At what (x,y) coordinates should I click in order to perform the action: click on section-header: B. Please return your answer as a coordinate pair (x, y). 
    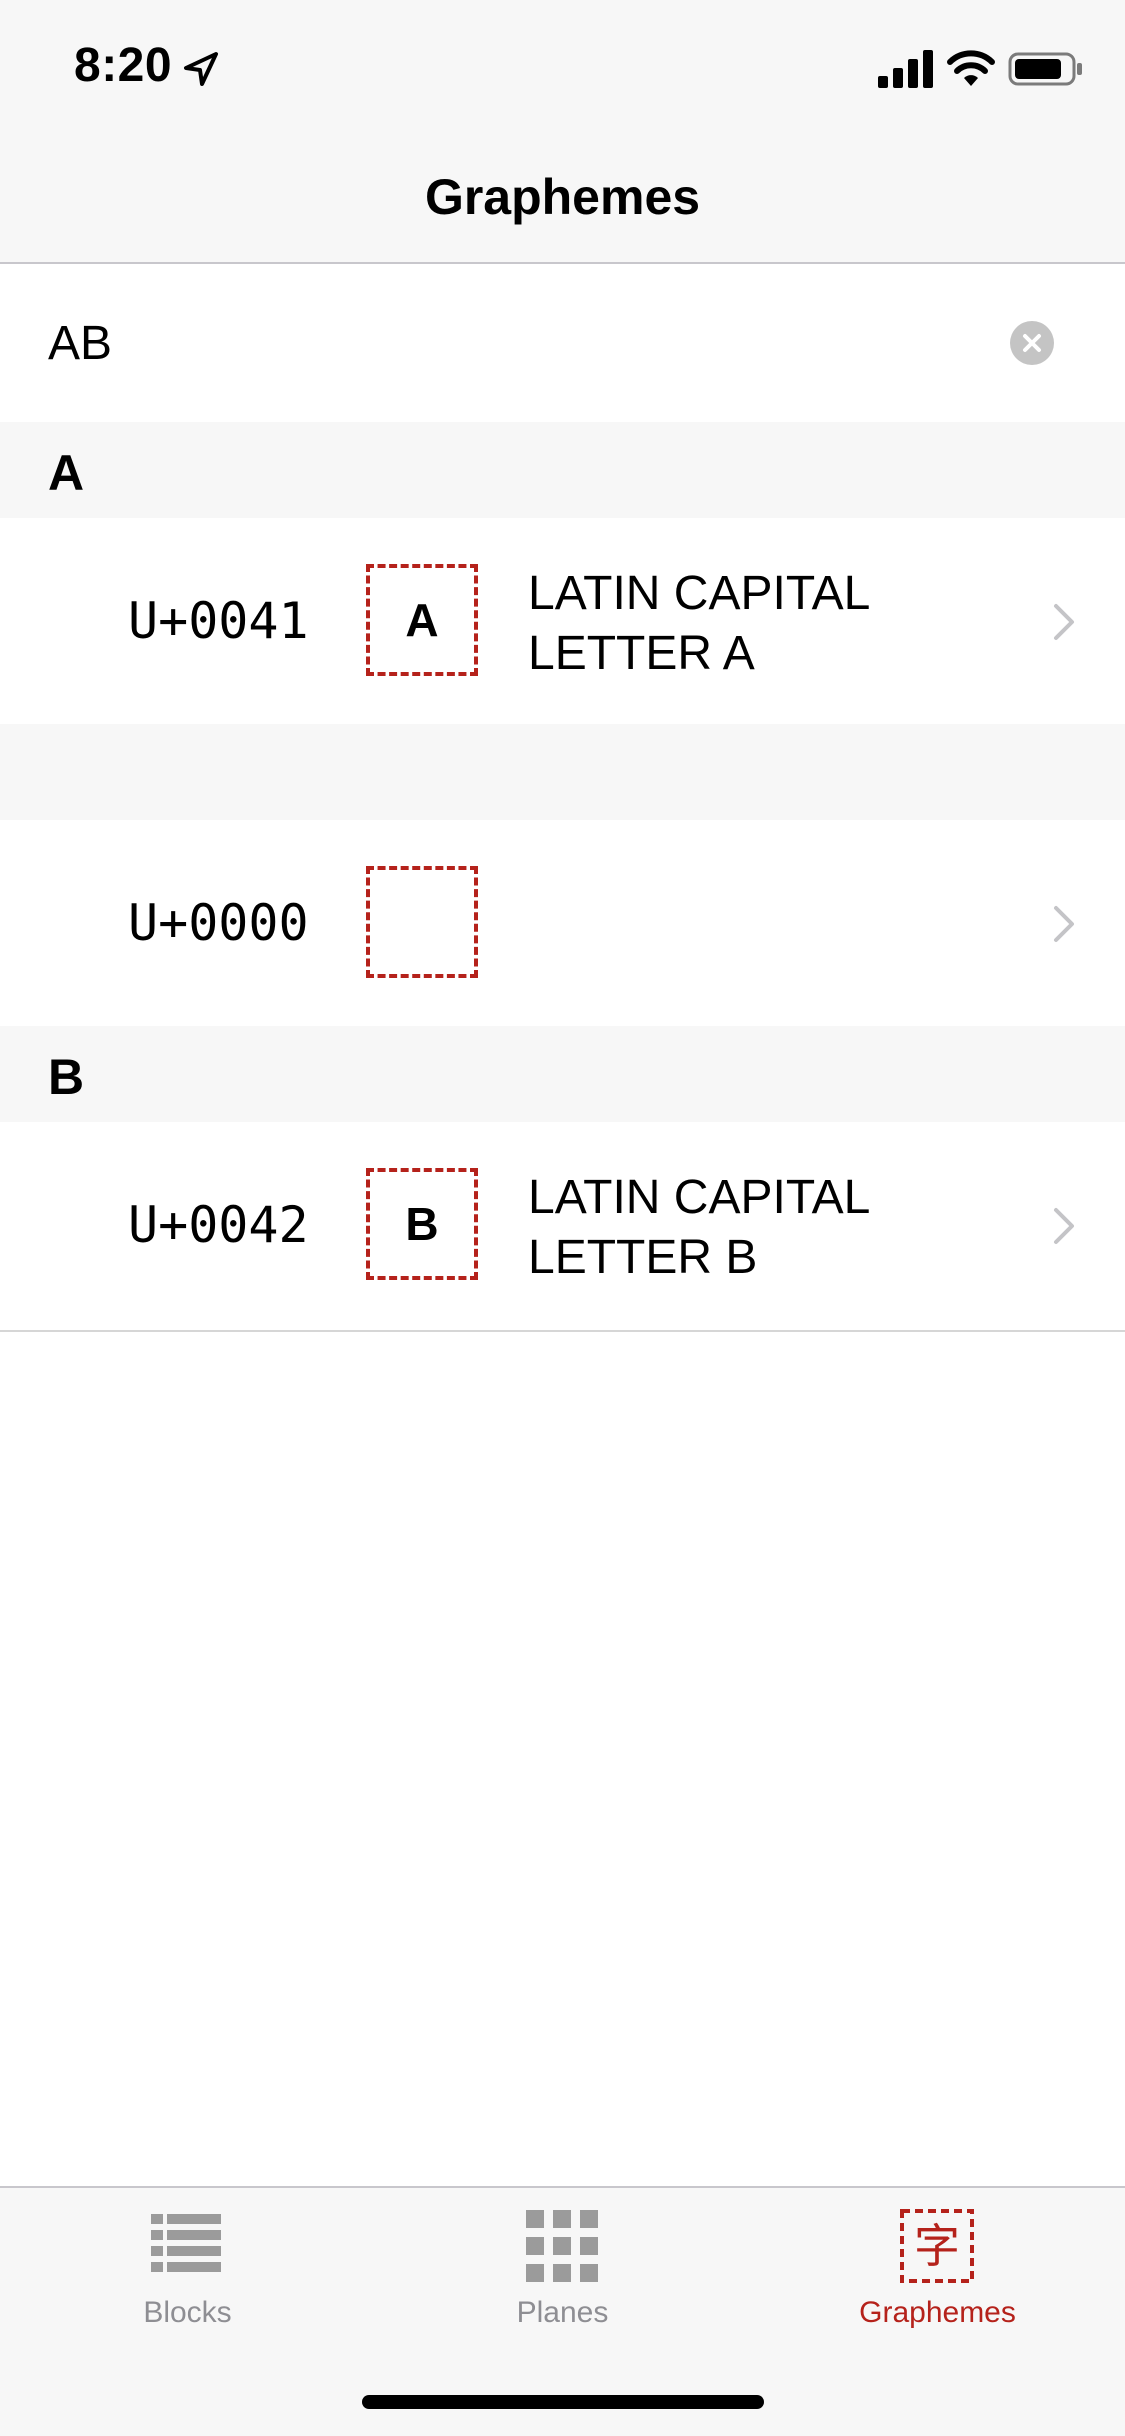
    Looking at the image, I should click on (562, 1074).